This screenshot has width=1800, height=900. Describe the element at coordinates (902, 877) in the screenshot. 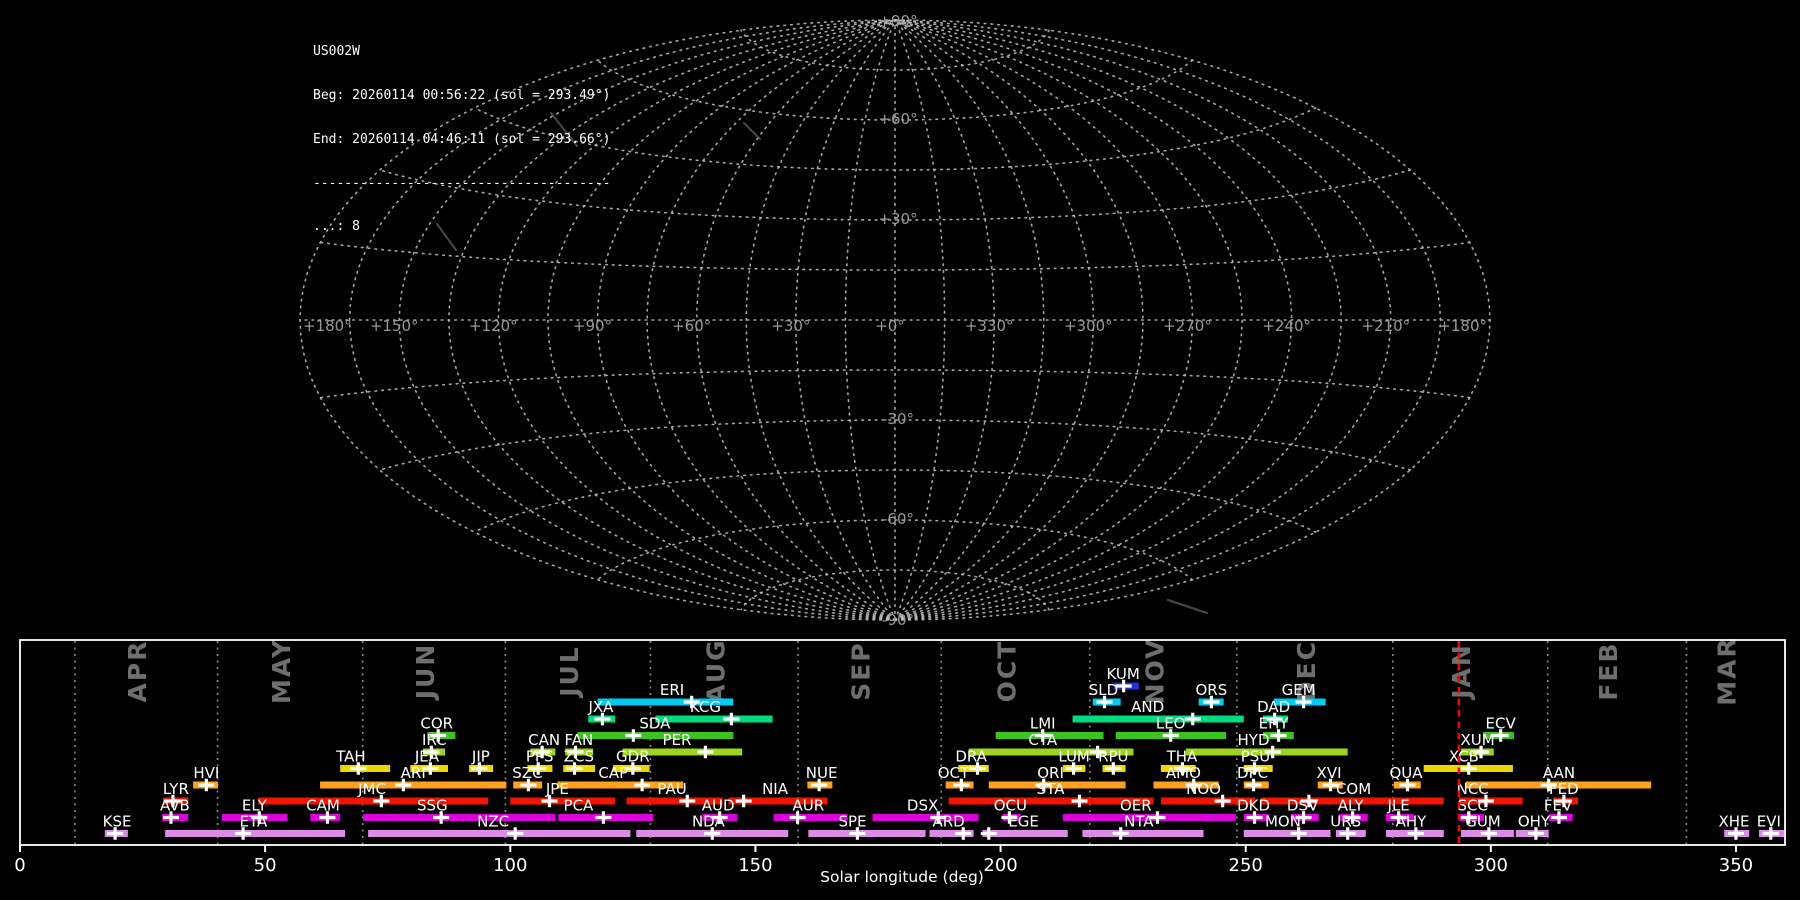

I see `x-axis-title: Solar longitude (deg)` at that location.